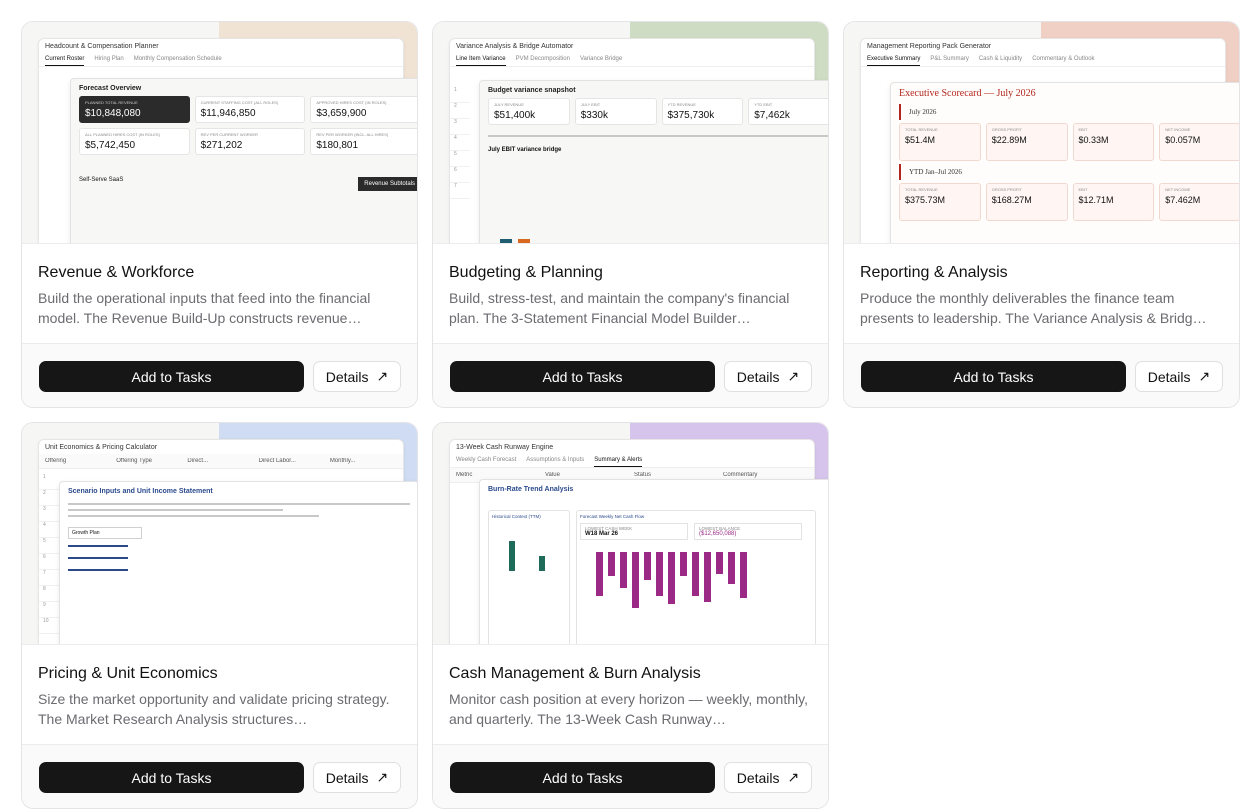  What do you see at coordinates (929, 46) in the screenshot?
I see `sheet-title: Management Reporting Pack Generator` at bounding box center [929, 46].